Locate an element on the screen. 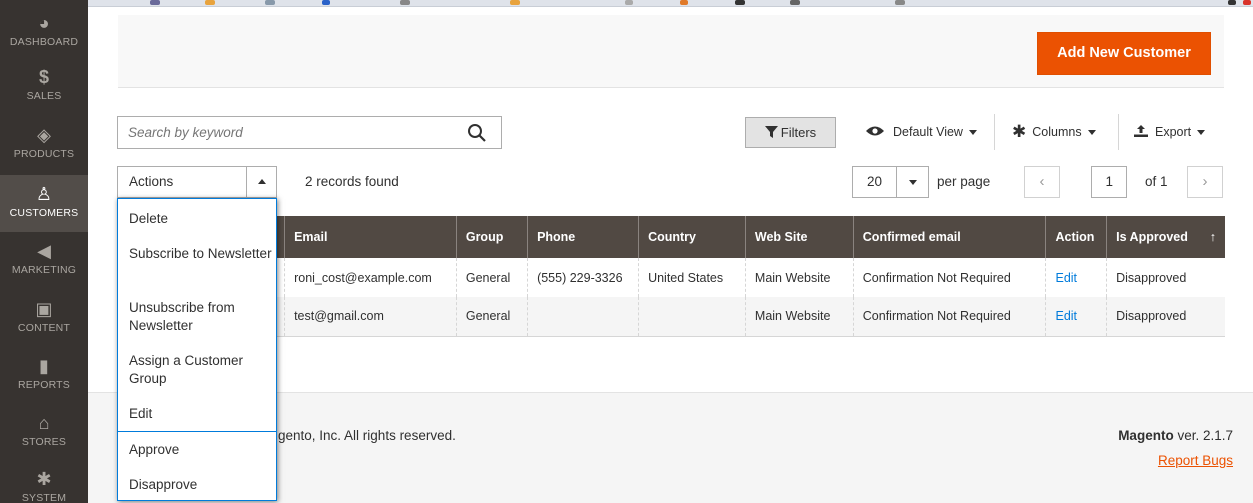 Image resolution: width=1253 pixels, height=503 pixels. cell-action: Edit is located at coordinates (1076, 277).